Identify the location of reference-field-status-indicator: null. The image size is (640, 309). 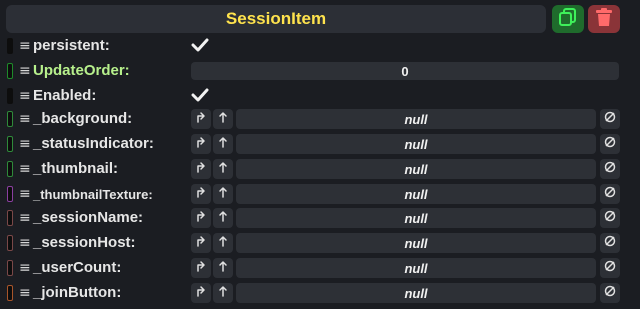
(416, 144).